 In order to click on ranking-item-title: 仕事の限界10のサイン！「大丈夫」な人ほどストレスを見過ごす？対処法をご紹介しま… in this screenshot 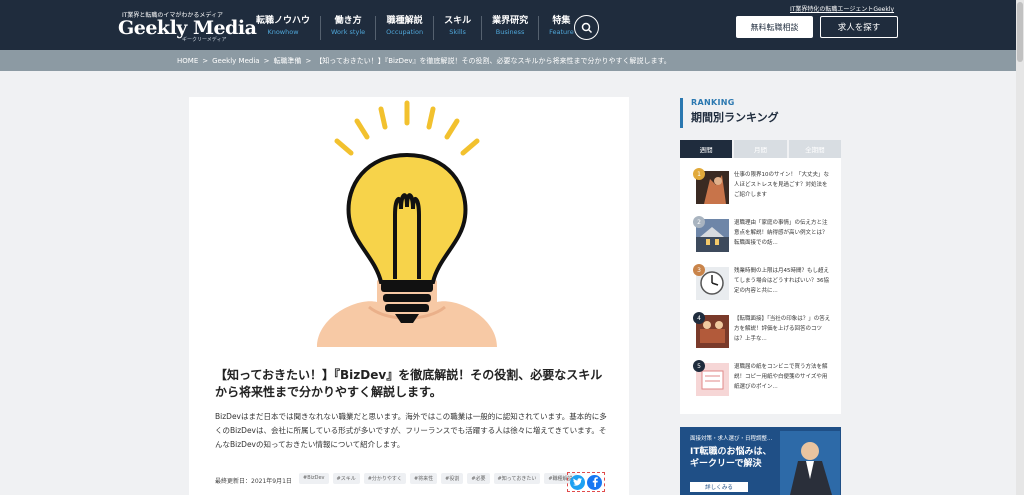, I will do `click(781, 185)`.